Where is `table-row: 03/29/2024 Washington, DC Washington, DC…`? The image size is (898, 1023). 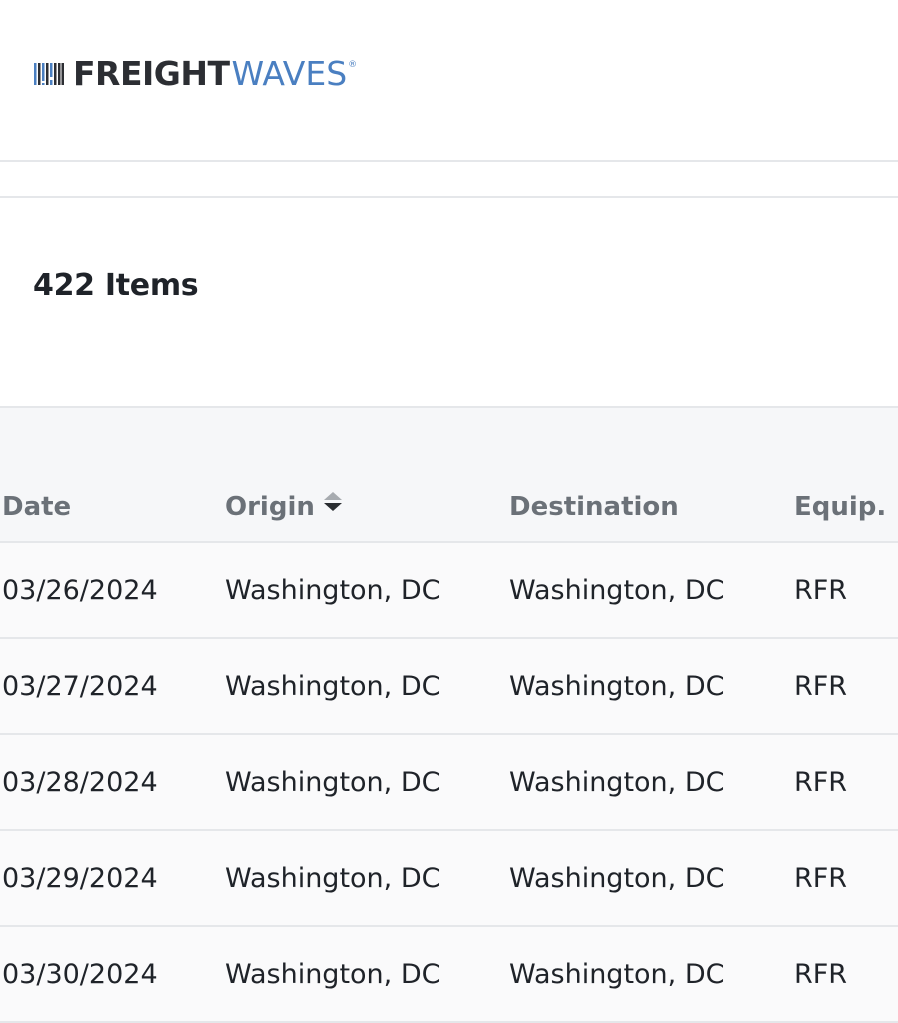
table-row: 03/29/2024 Washington, DC Washington, DC… is located at coordinates (449, 879).